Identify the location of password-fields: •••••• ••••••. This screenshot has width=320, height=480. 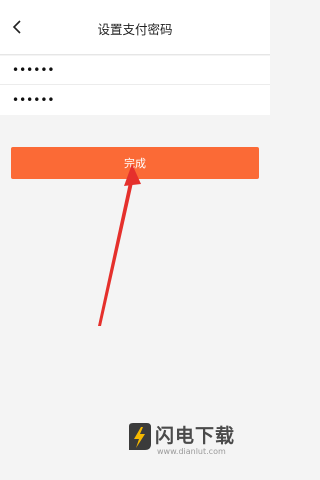
(135, 85).